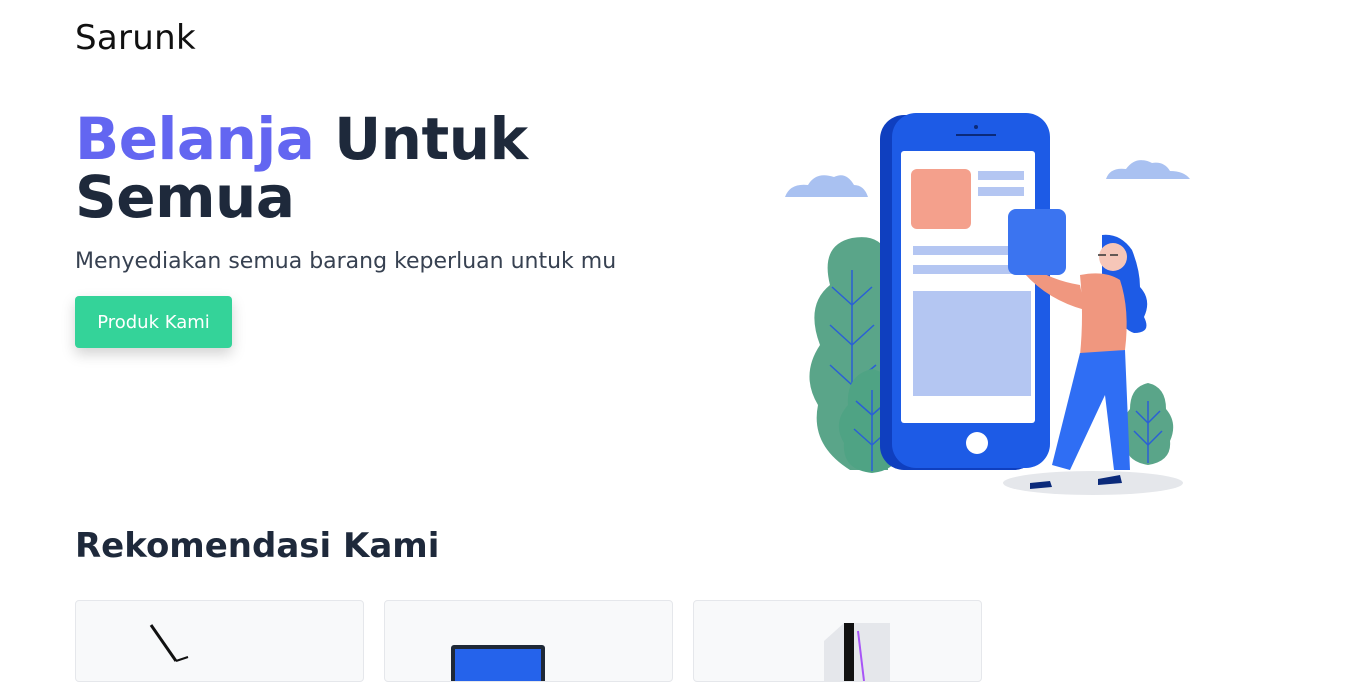 This screenshot has width=1366, height=682. I want to click on hero-title-line2: Semua, so click(185, 197).